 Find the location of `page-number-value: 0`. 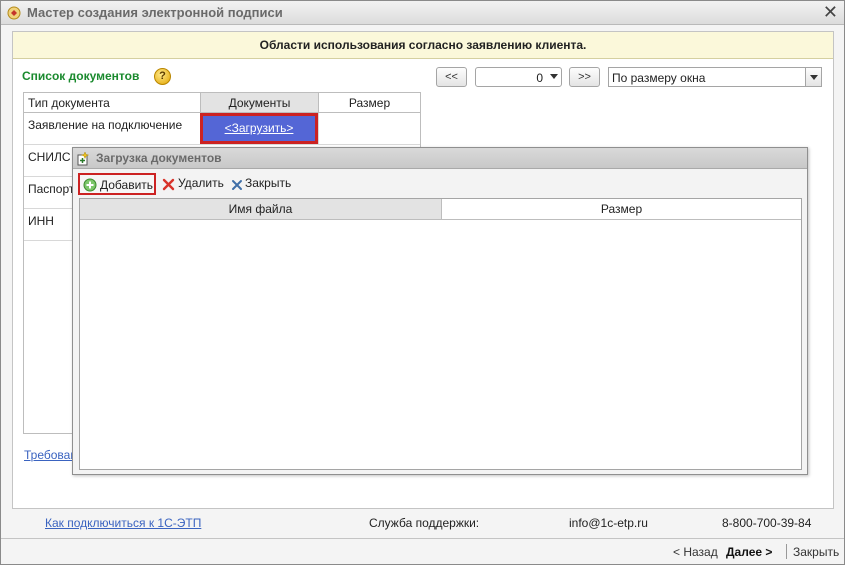

page-number-value: 0 is located at coordinates (539, 78).